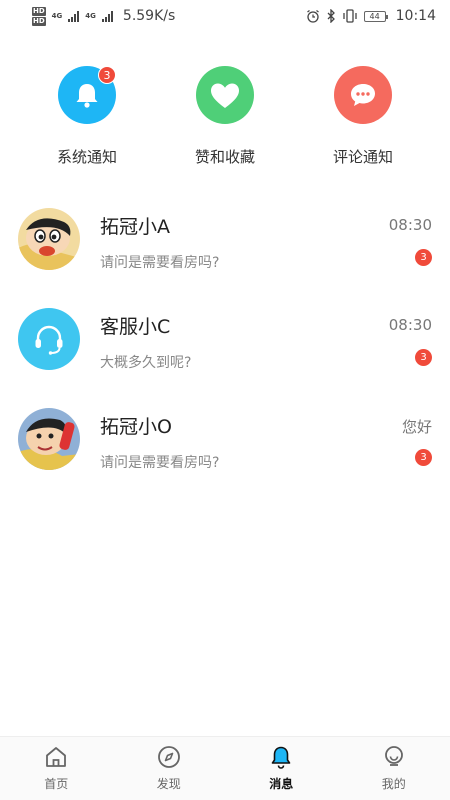 This screenshot has height=800, width=450. What do you see at coordinates (331, 16) in the screenshot?
I see `bluetooth-icon` at bounding box center [331, 16].